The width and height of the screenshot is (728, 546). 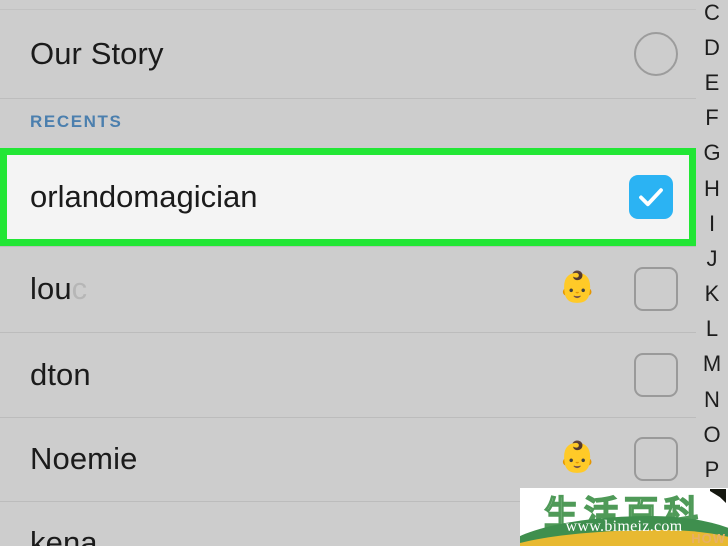 What do you see at coordinates (84, 458) in the screenshot?
I see `list-item-label: Noemie` at bounding box center [84, 458].